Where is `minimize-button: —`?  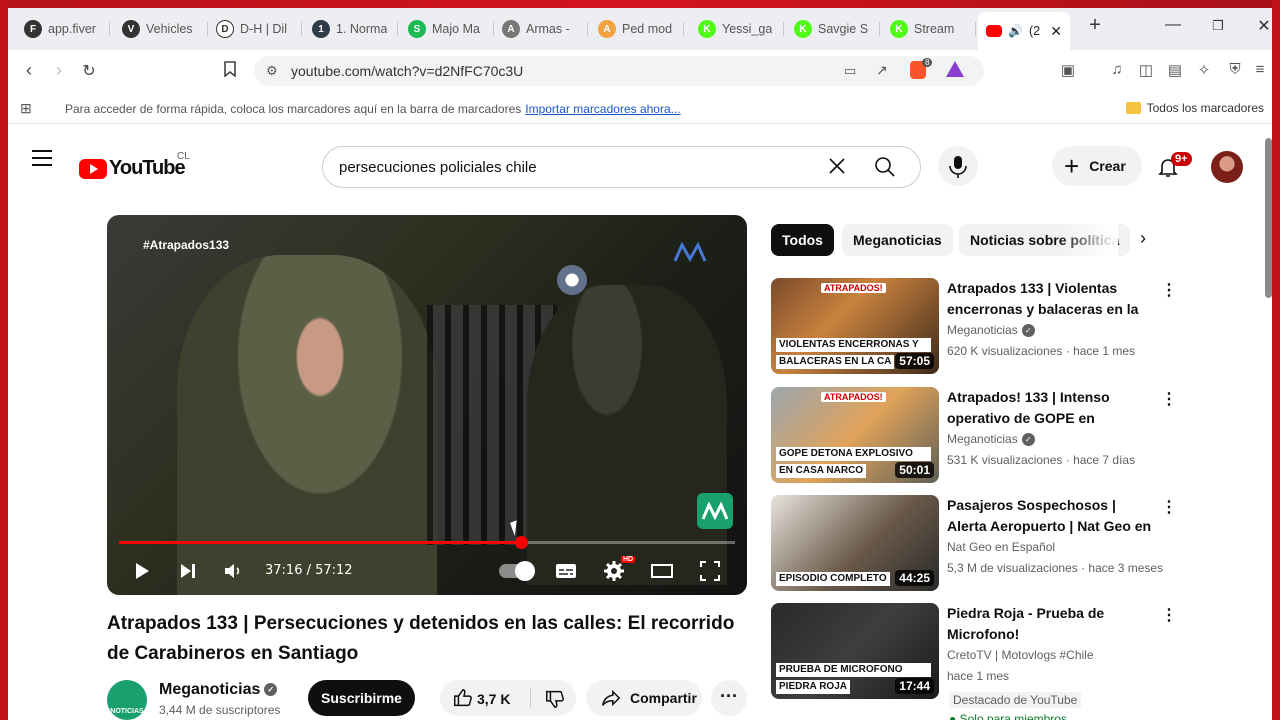
minimize-button: — is located at coordinates (1173, 25).